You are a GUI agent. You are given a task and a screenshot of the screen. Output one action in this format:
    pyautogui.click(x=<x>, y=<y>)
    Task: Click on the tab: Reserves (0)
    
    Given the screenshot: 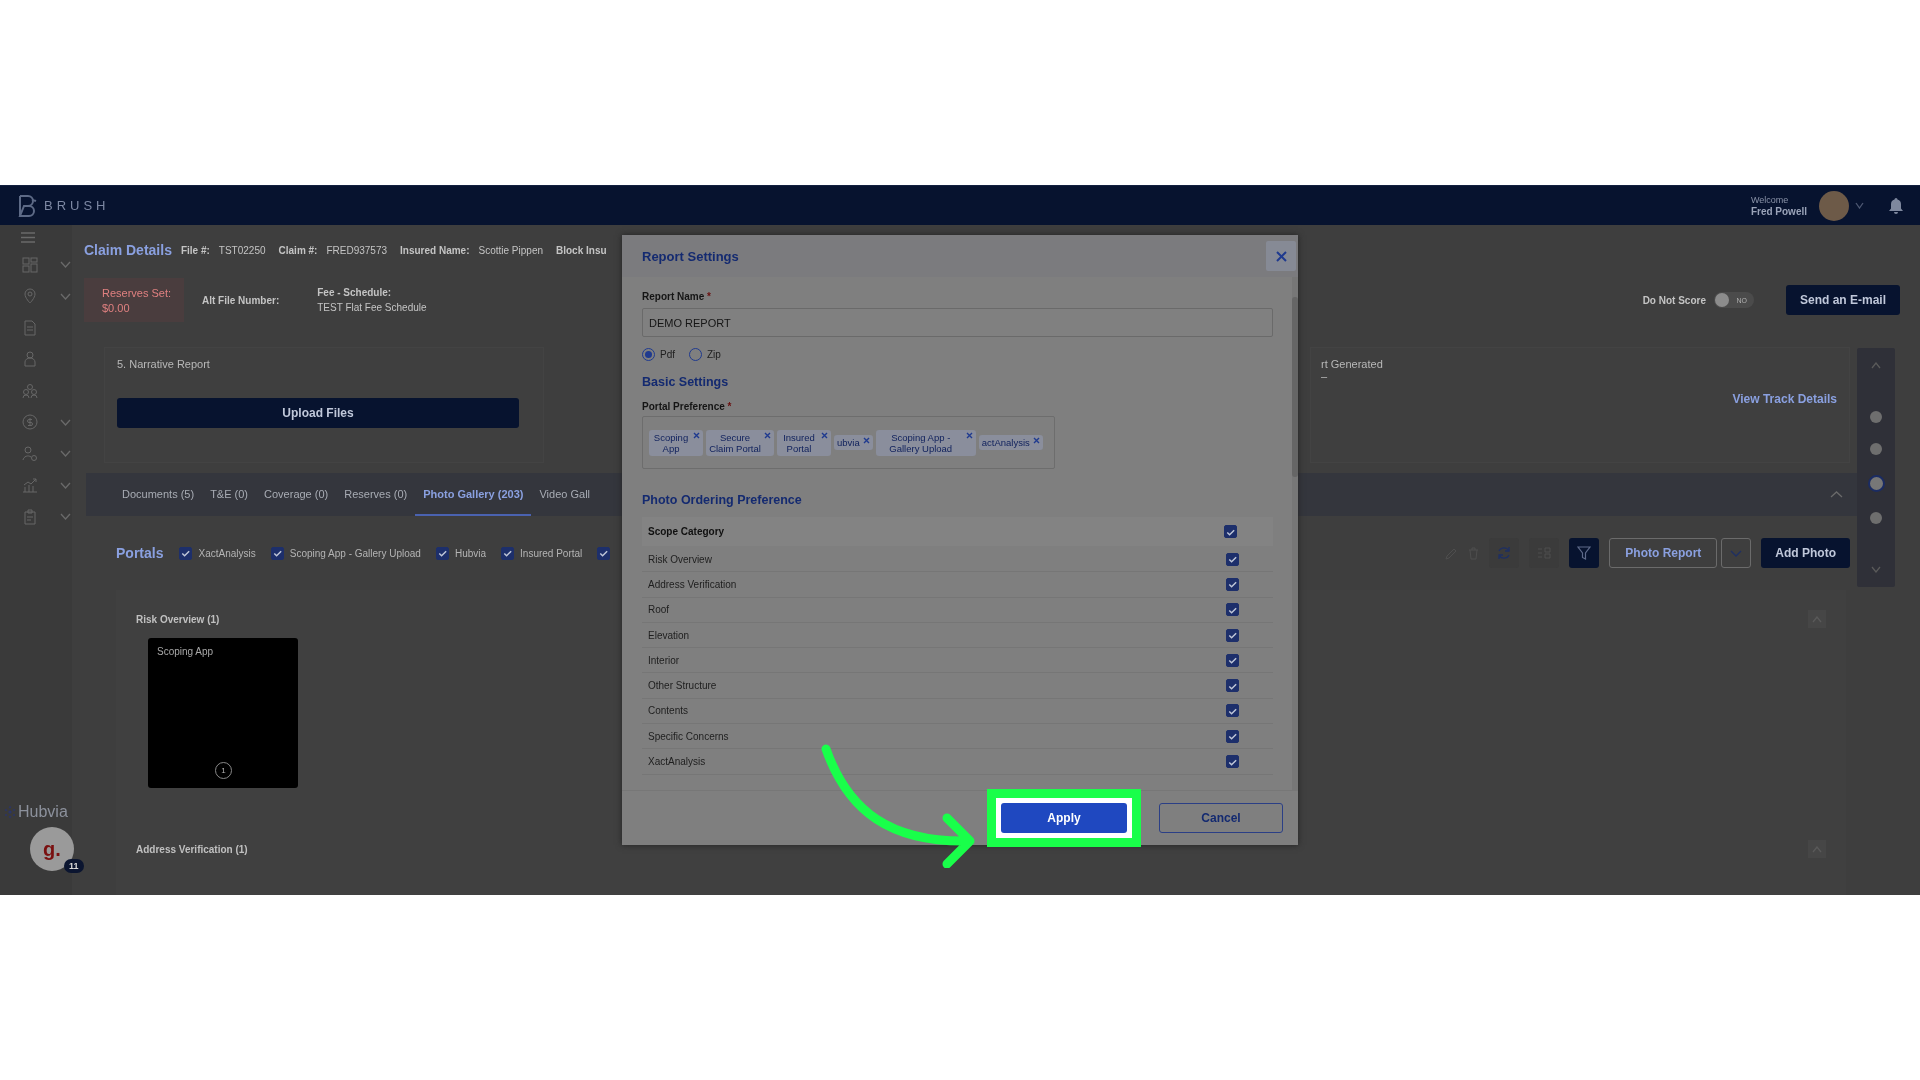 What is the action you would take?
    pyautogui.click(x=376, y=494)
    